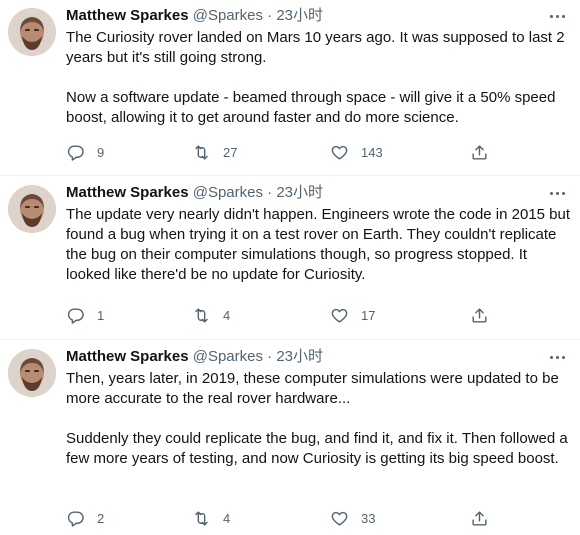 Image resolution: width=580 pixels, height=535 pixels. Describe the element at coordinates (368, 518) in the screenshot. I see `like-count: 33` at that location.